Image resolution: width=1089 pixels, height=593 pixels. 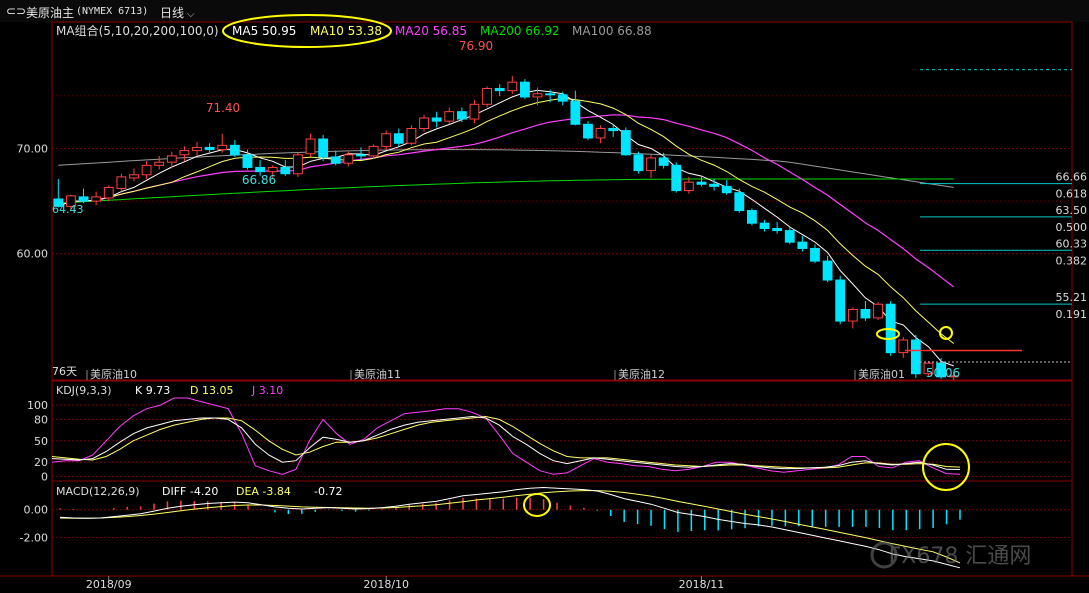 I want to click on price-tick-label: 70.00, so click(x=33, y=148).